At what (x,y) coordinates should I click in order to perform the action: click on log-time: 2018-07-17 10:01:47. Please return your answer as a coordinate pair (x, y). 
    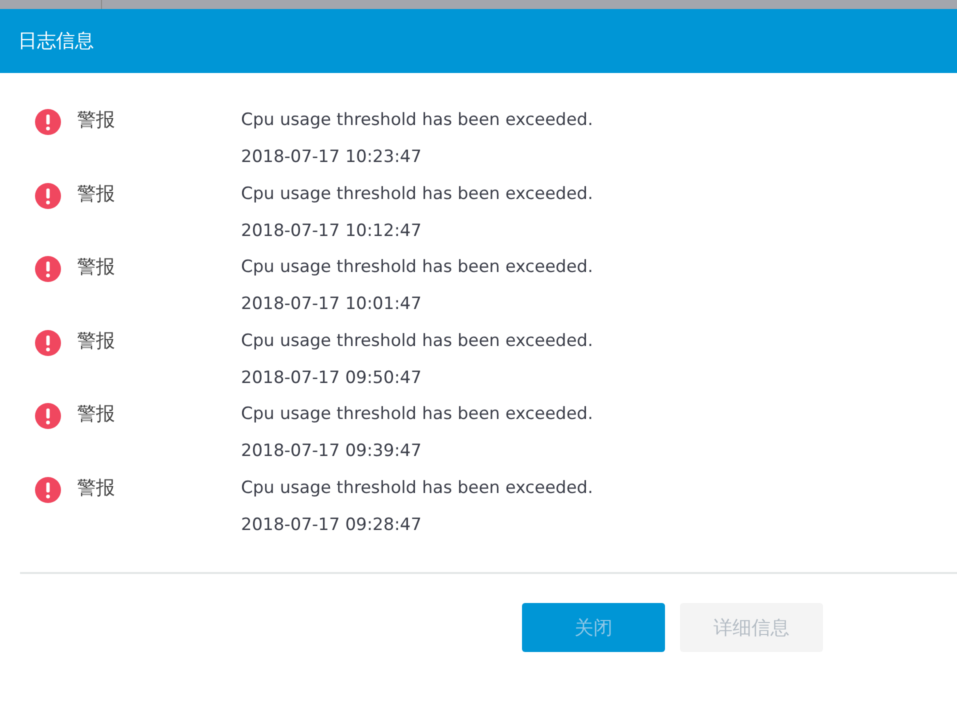
    Looking at the image, I should click on (332, 304).